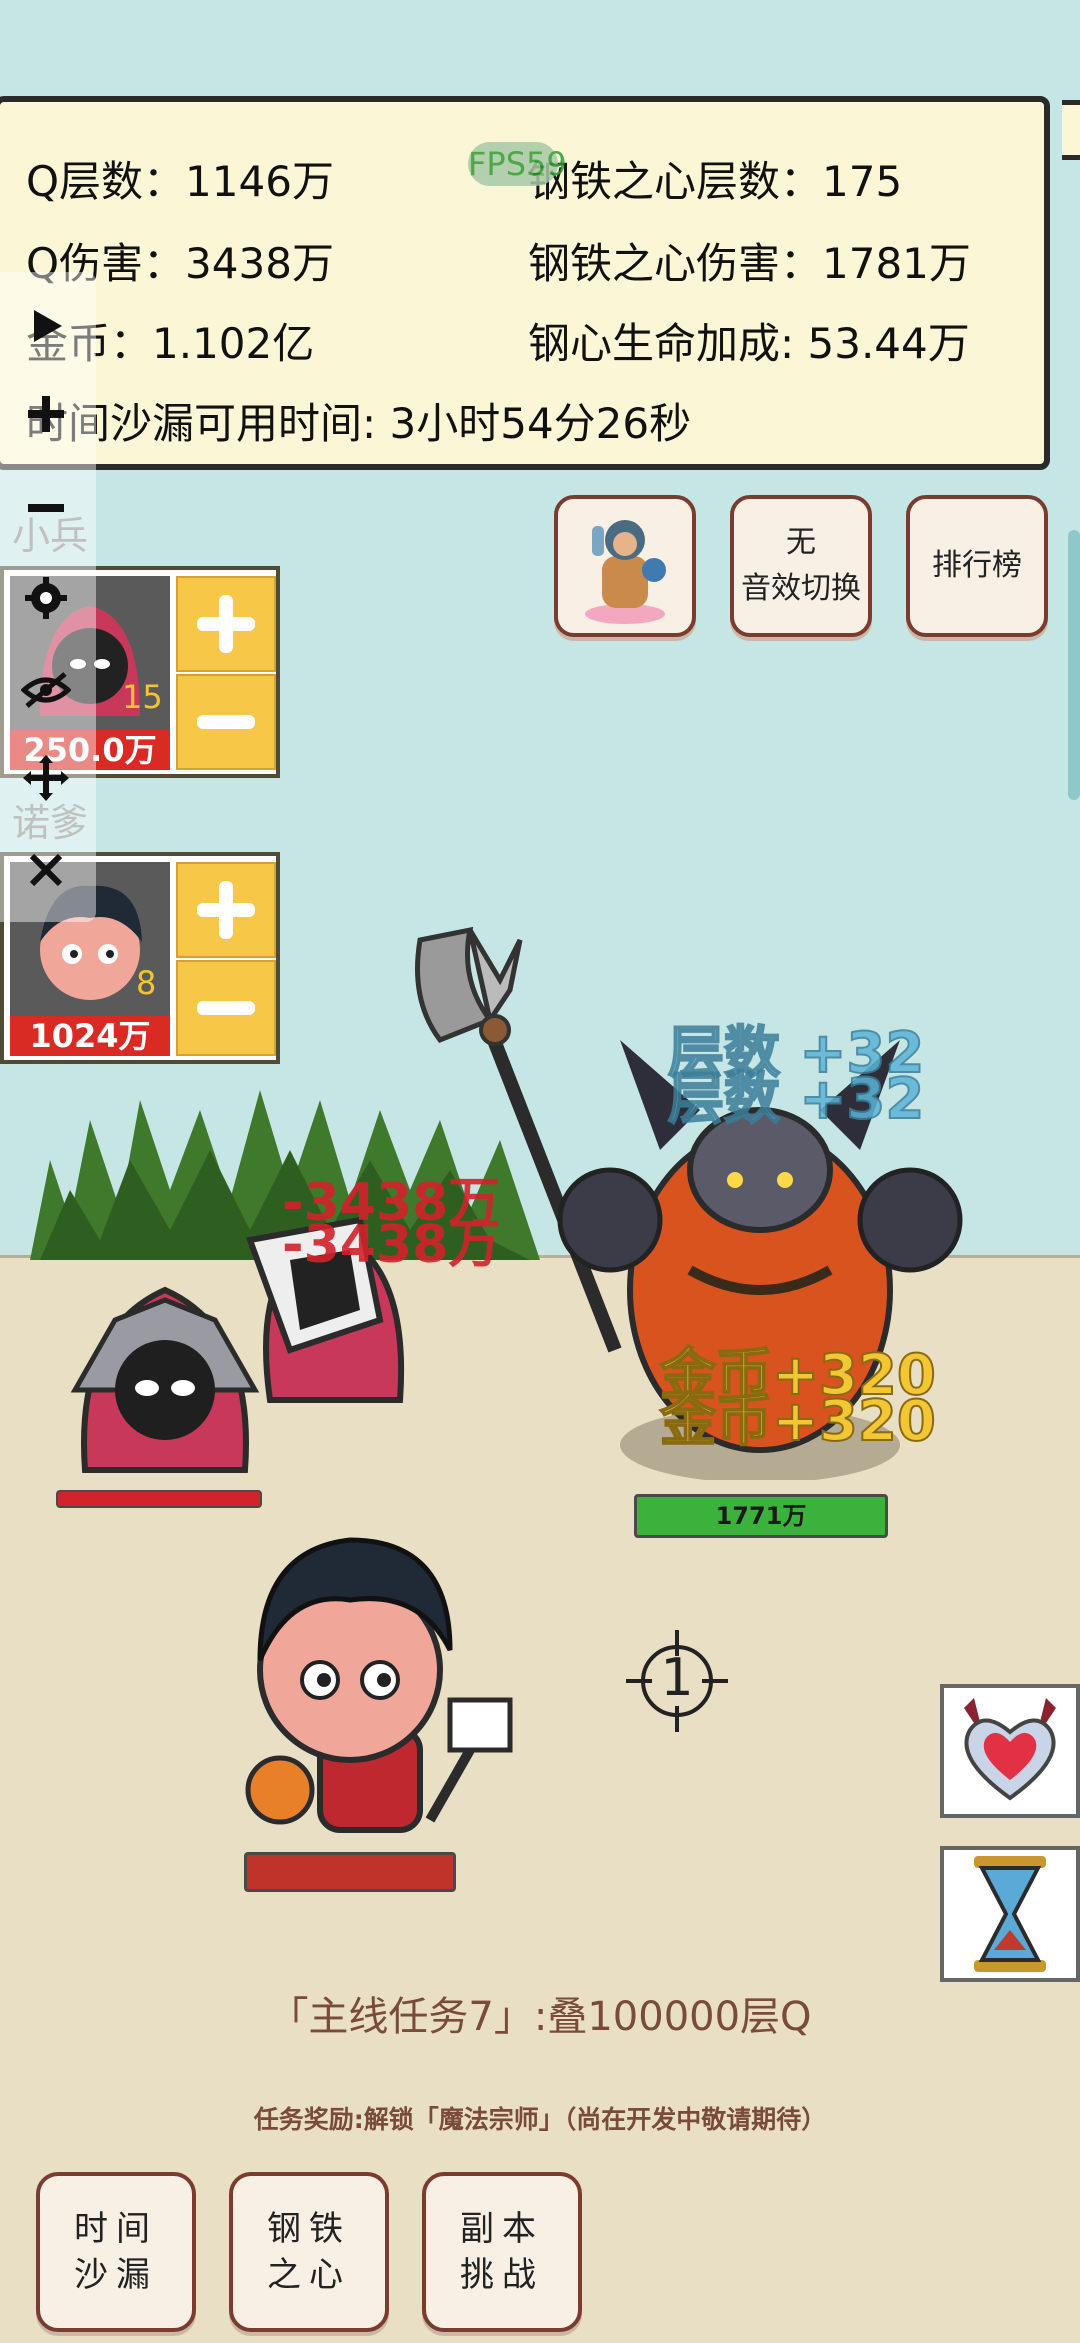 This screenshot has height=2343, width=1080. I want to click on layer-gain-text: 层数 +32, so click(796, 1099).